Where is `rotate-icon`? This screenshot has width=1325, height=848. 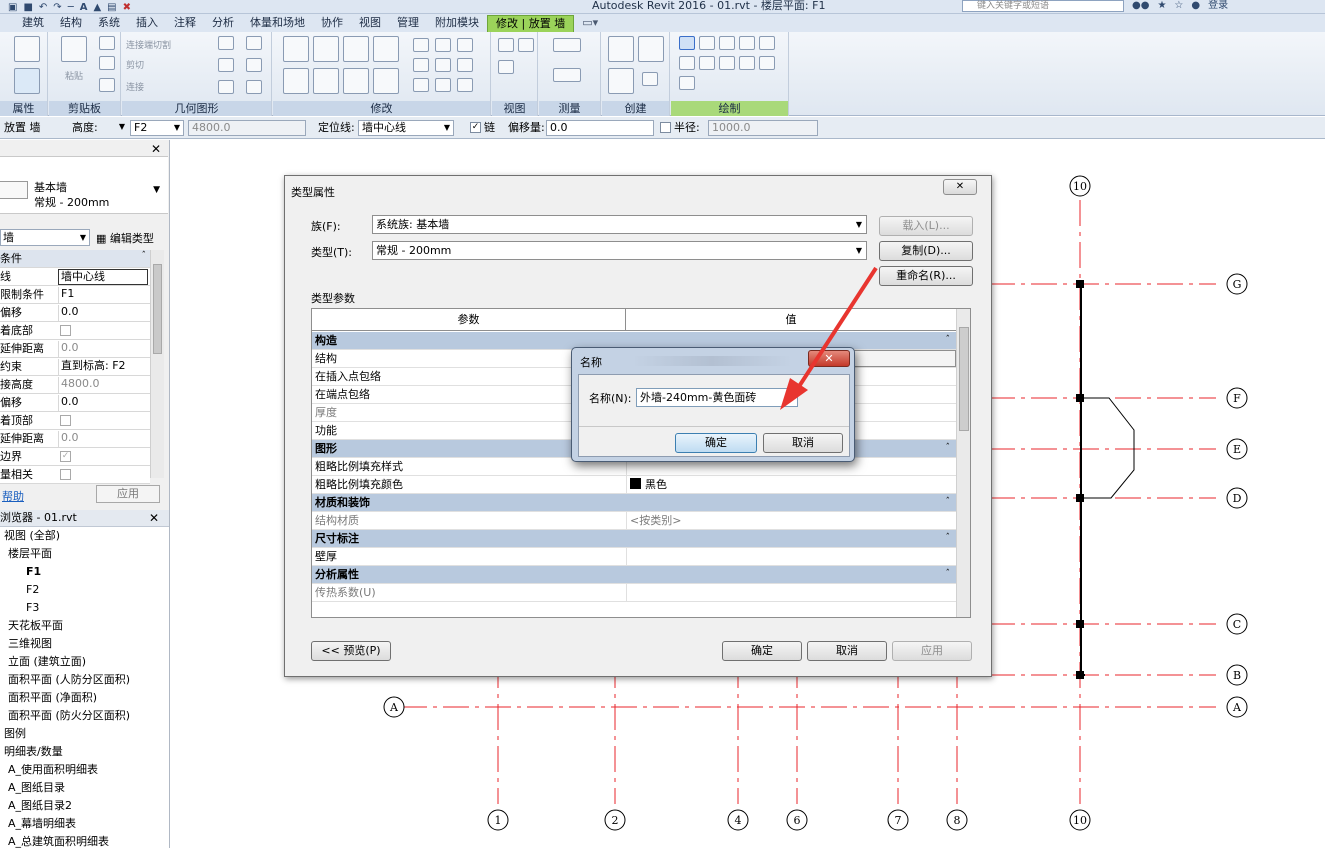 rotate-icon is located at coordinates (356, 81).